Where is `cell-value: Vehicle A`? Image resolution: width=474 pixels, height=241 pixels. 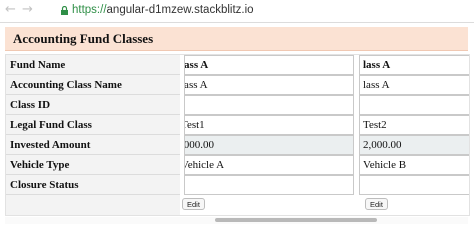 cell-value: Vehicle A is located at coordinates (204, 165).